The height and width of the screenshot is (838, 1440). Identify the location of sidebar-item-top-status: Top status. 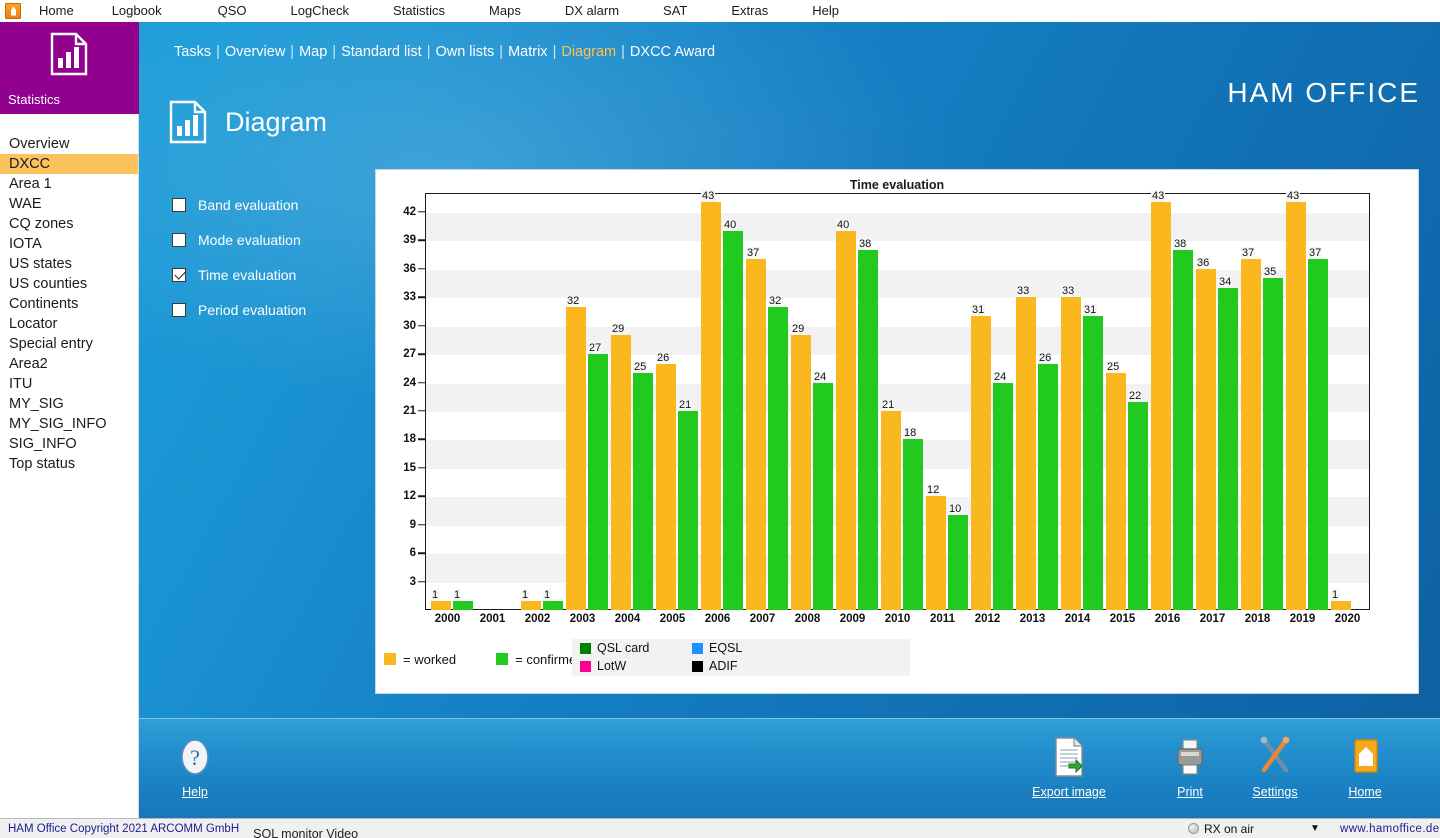
(69, 464).